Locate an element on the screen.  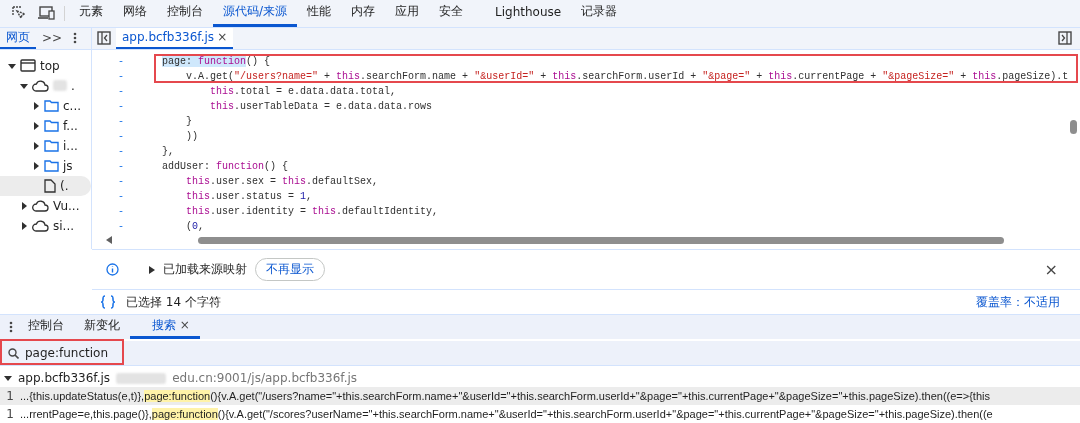
file-tab: app.bcfb336f.js × is located at coordinates (175, 38).